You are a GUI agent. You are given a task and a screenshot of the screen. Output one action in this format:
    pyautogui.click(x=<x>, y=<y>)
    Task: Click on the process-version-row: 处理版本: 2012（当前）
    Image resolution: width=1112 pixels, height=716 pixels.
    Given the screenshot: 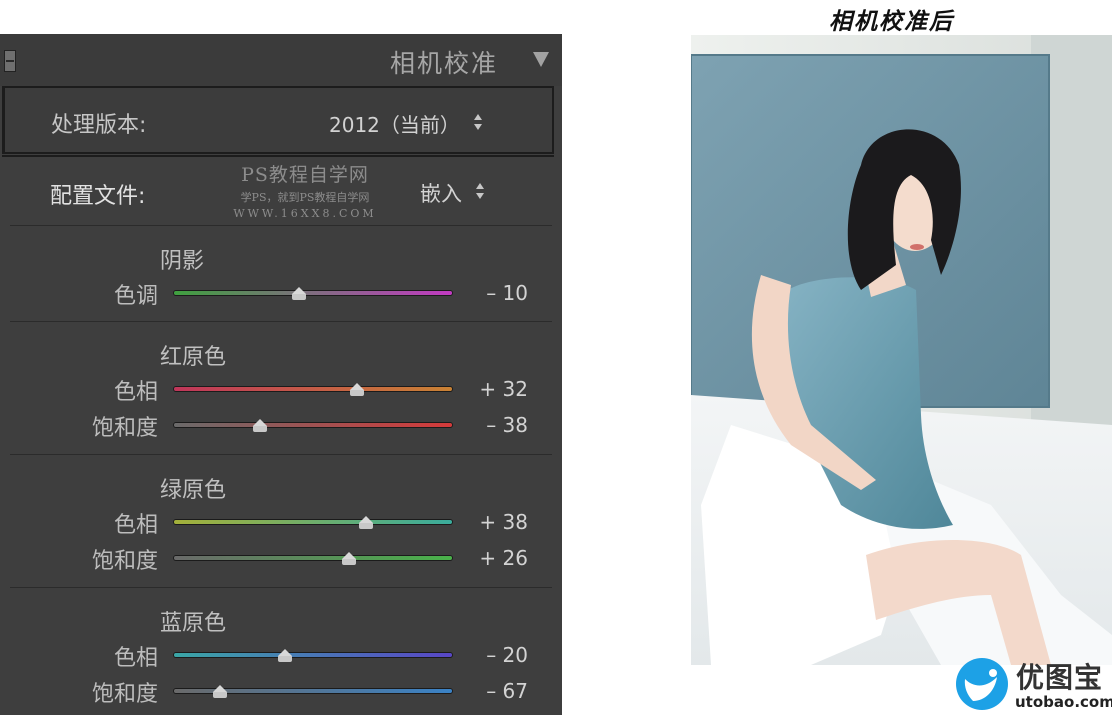 What is the action you would take?
    pyautogui.click(x=278, y=120)
    